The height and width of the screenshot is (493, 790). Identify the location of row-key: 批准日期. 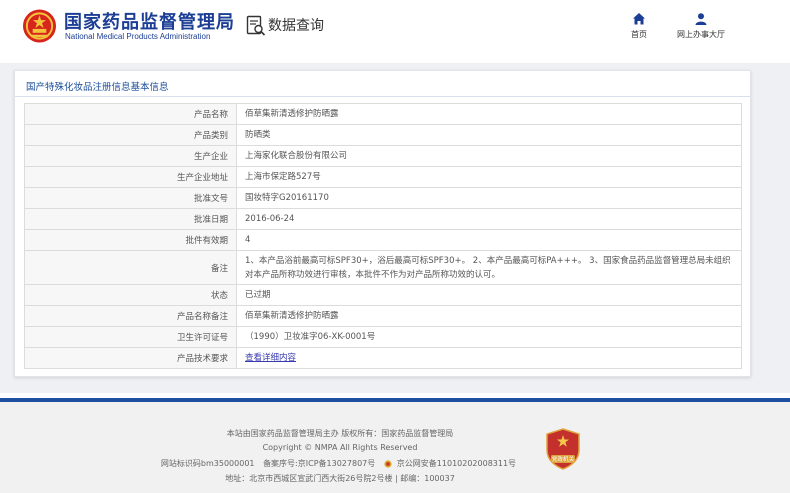
(130, 219).